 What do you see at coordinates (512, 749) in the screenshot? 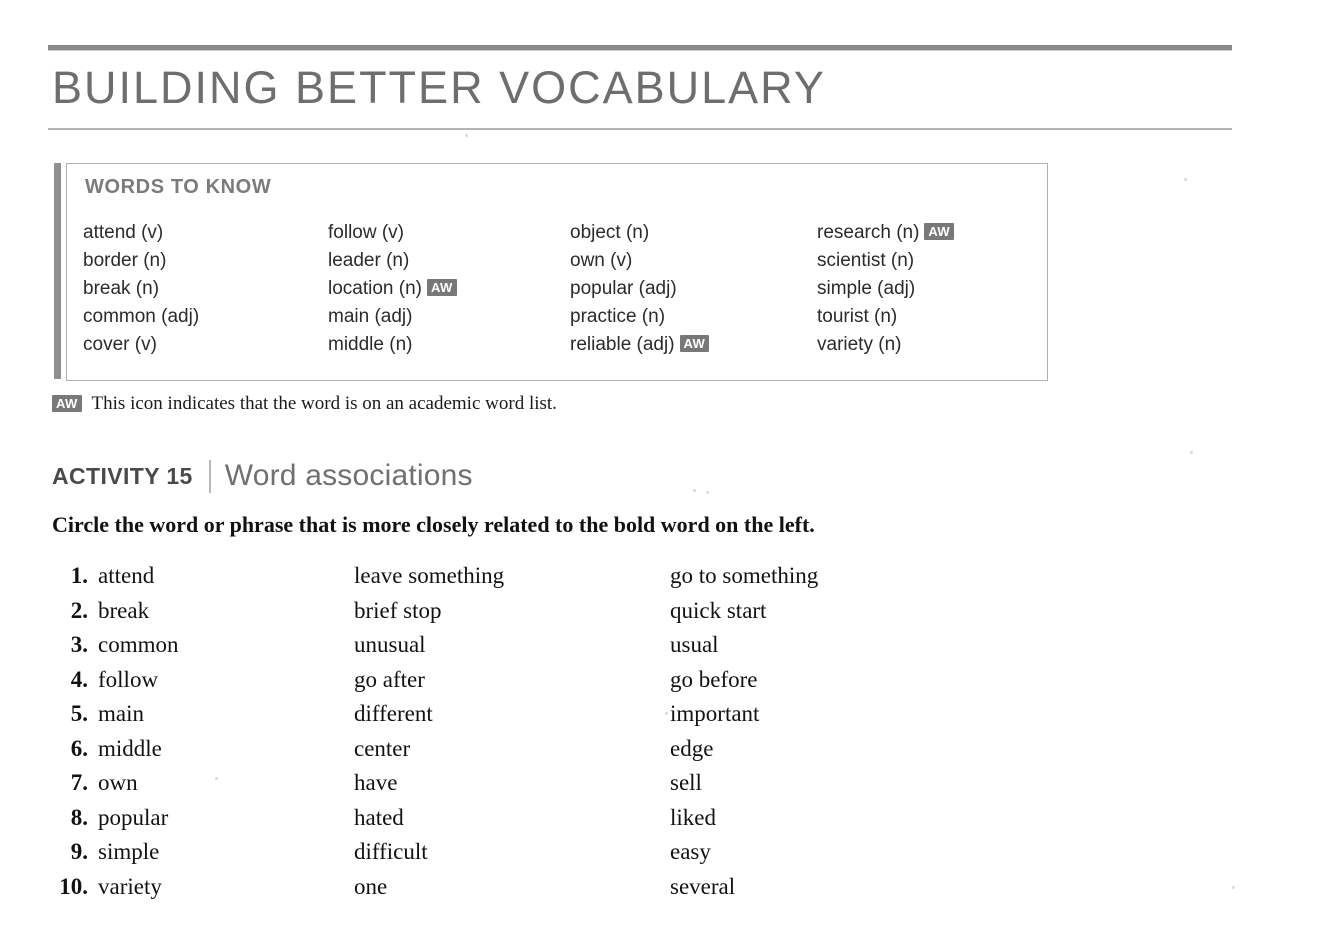
I see `answer-option-a: center` at bounding box center [512, 749].